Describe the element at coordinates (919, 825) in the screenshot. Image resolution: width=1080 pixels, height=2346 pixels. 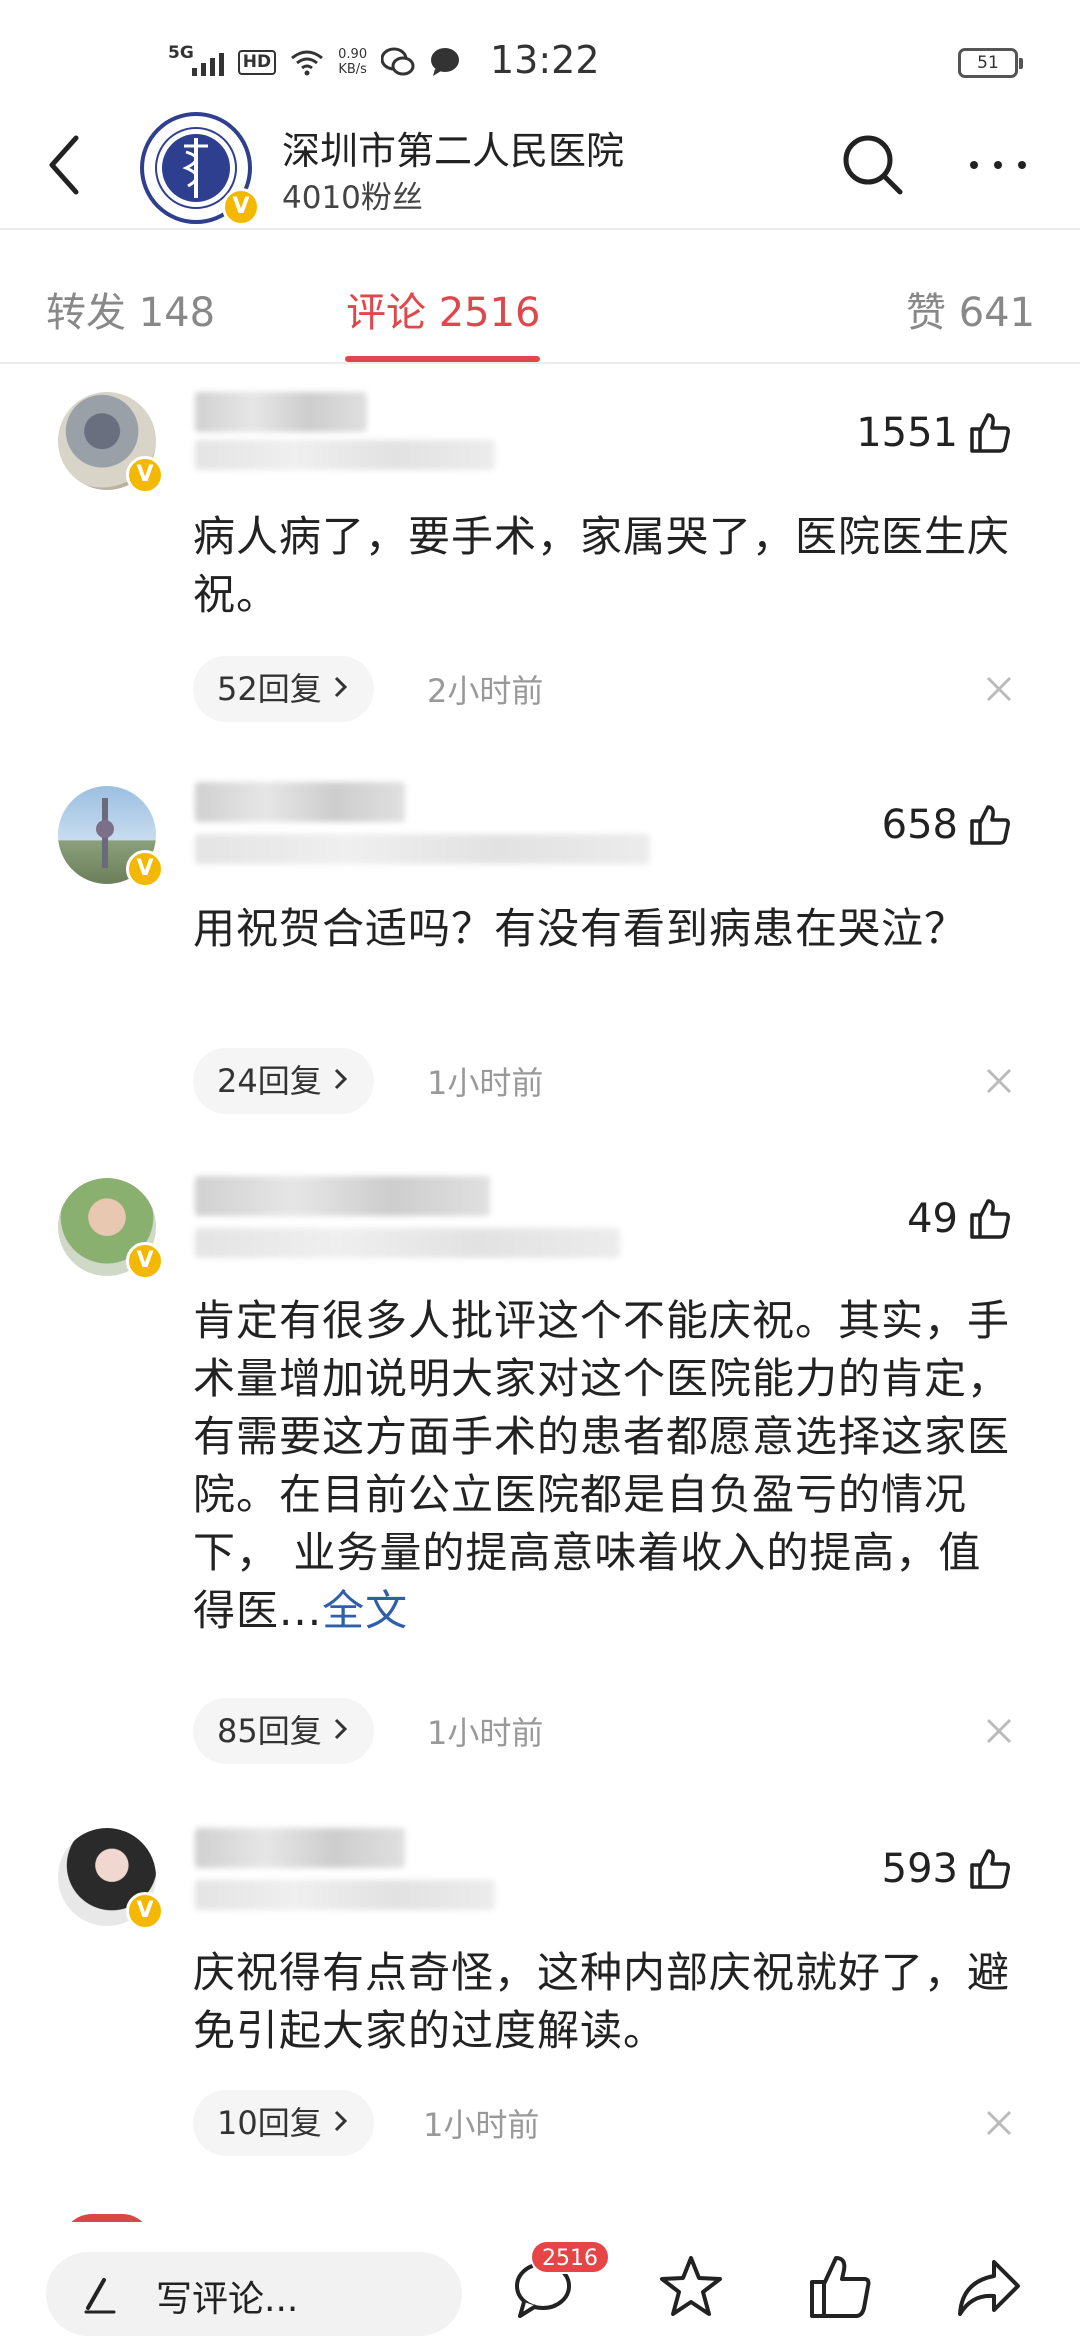
I see `like-count: 658` at that location.